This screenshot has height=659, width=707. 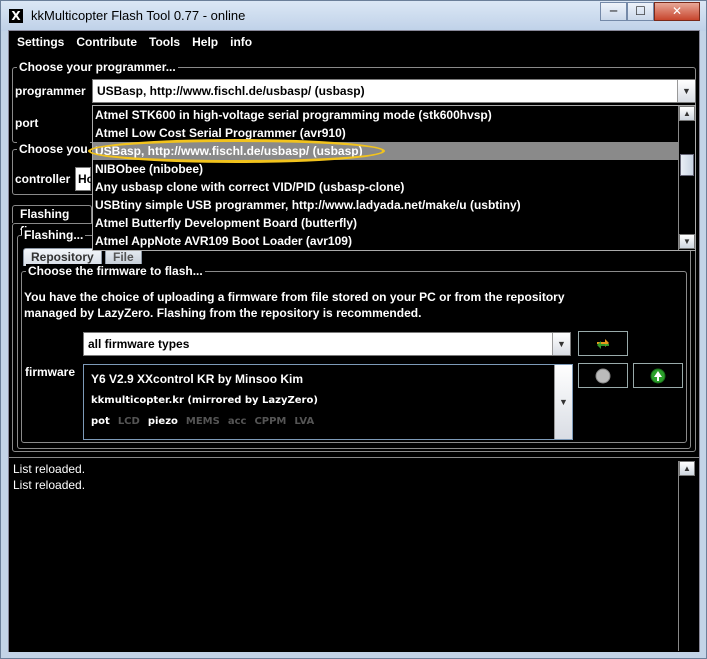 I want to click on tag-pot: pot, so click(x=100, y=421).